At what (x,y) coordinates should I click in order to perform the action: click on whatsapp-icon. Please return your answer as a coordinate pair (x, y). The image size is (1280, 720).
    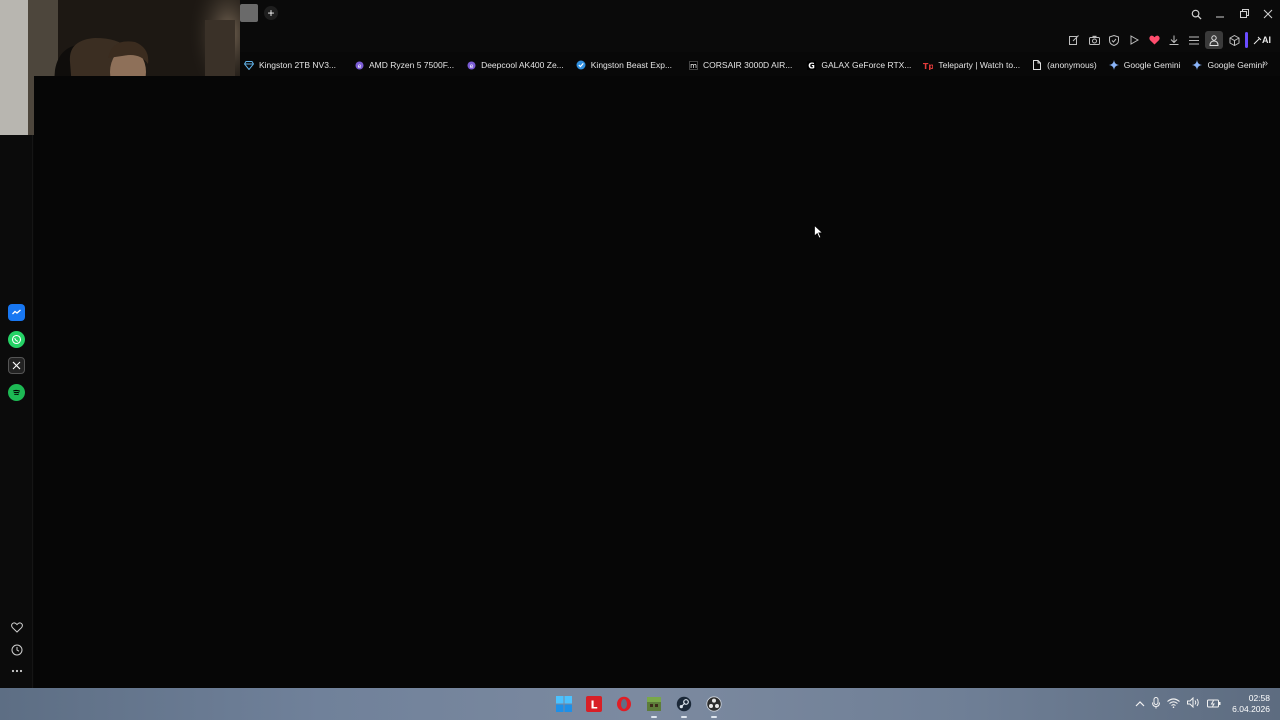
    Looking at the image, I should click on (16, 339).